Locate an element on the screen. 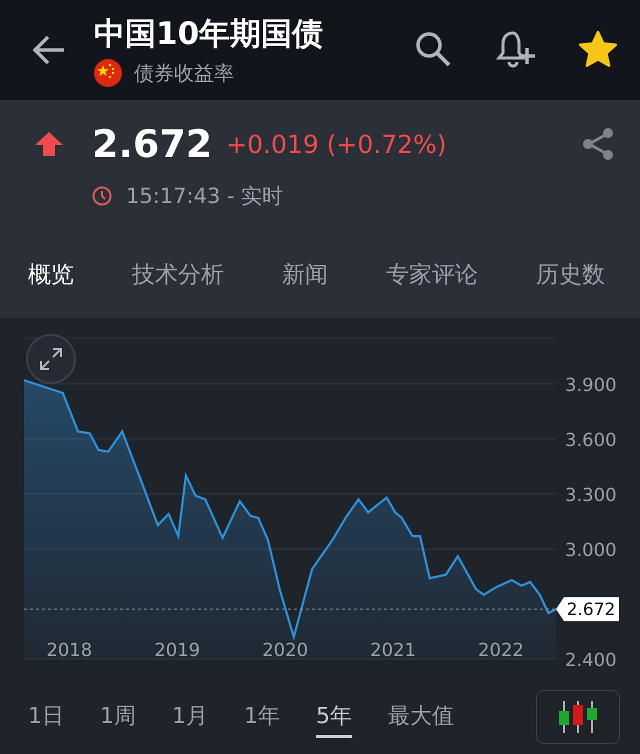 The image size is (640, 754). price-value: 2.672 is located at coordinates (152, 144).